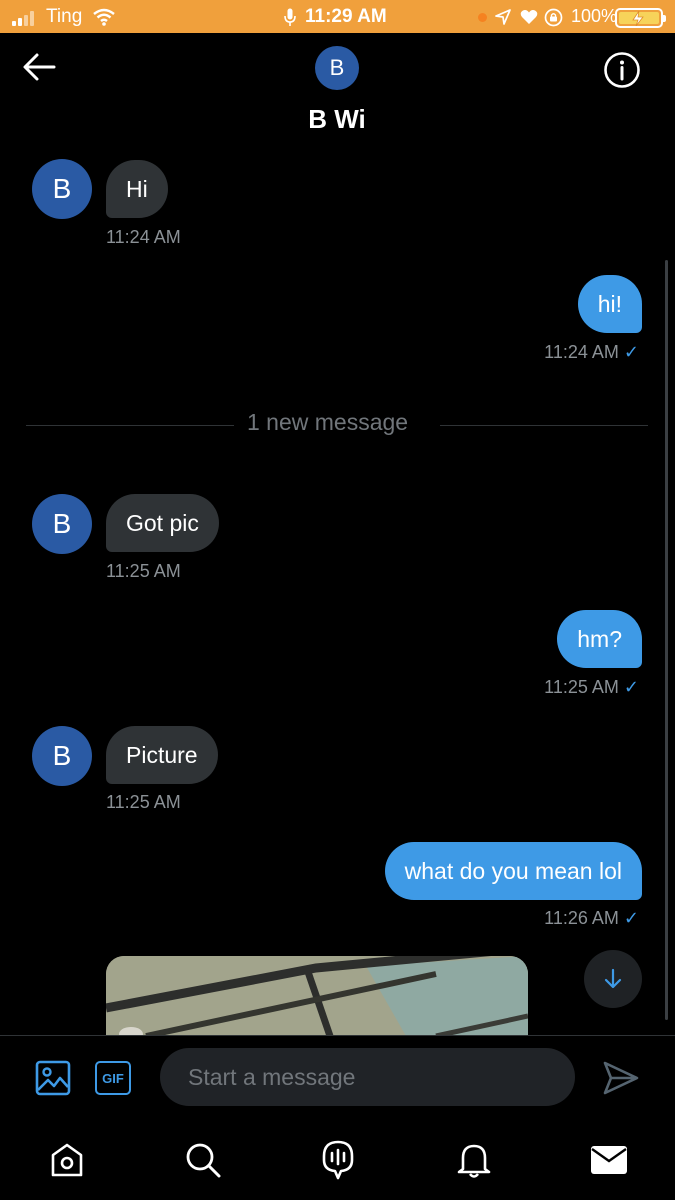  I want to click on tab-search, so click(203, 1160).